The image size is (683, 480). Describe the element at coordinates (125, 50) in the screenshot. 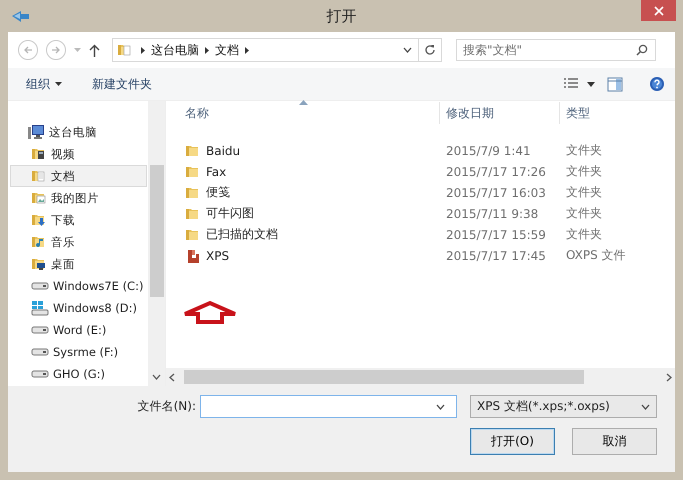

I see `folder-icon` at that location.